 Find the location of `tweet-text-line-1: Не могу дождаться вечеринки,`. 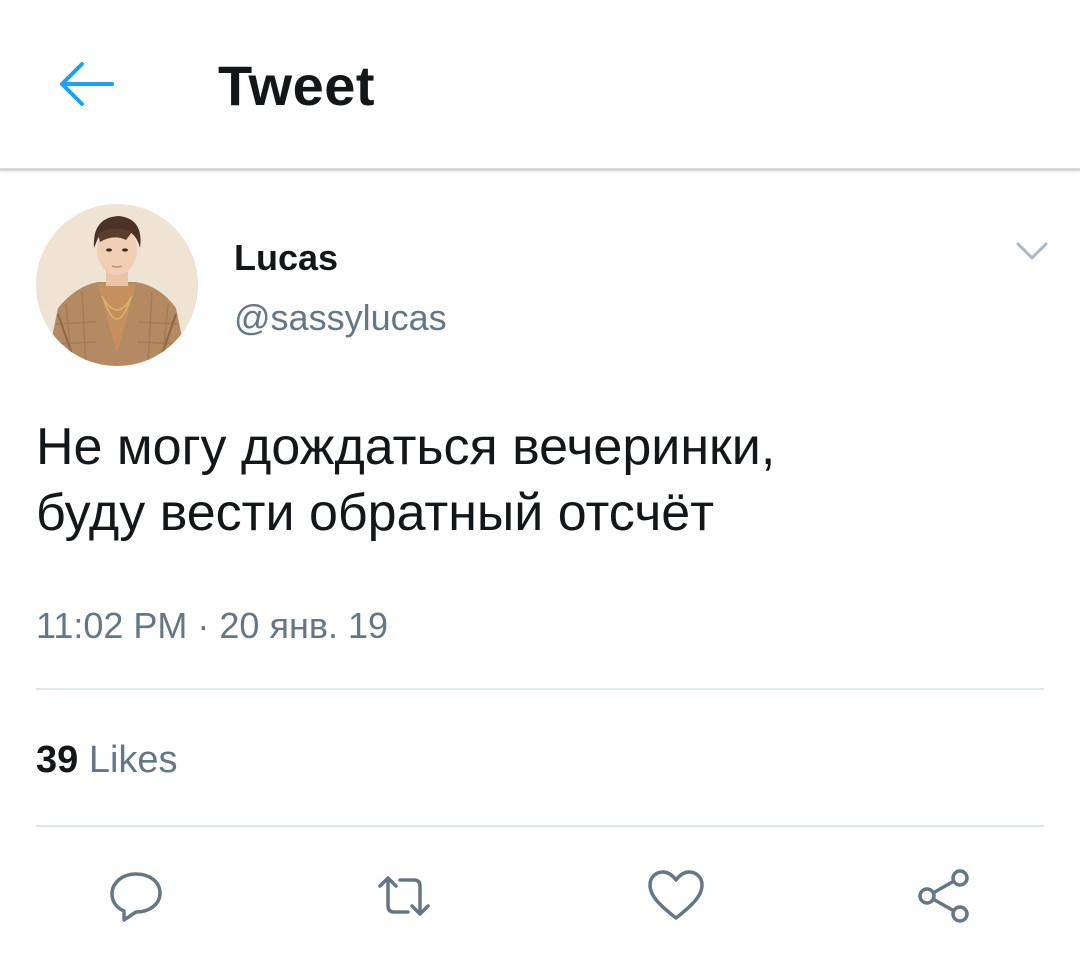

tweet-text-line-1: Не могу дождаться вечеринки, is located at coordinates (406, 447).